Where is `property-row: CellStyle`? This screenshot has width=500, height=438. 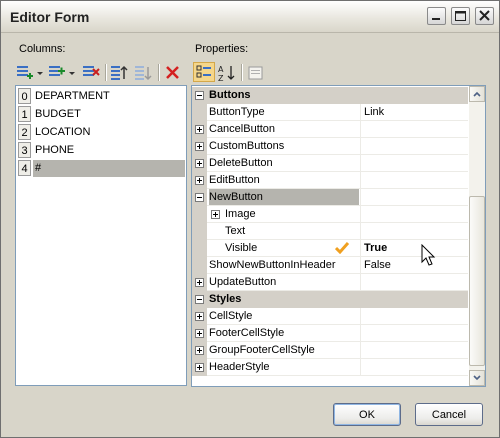 property-row: CellStyle is located at coordinates (330, 316).